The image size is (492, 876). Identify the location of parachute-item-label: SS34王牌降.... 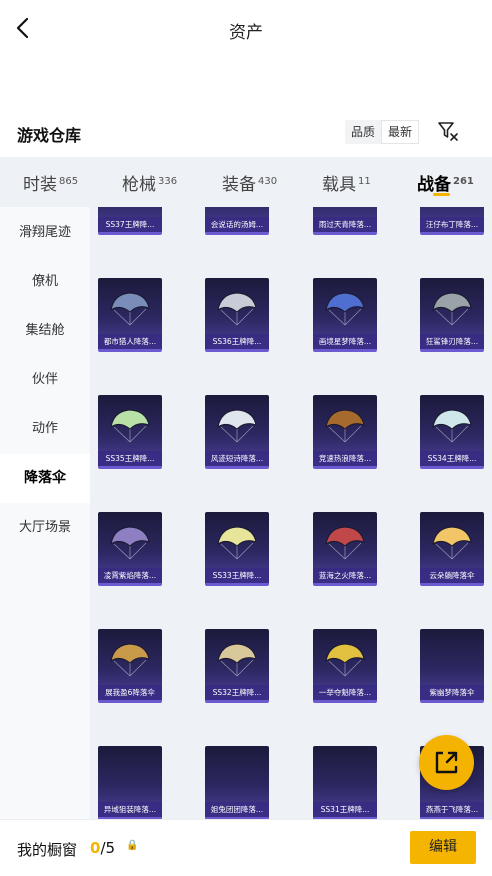
(452, 458).